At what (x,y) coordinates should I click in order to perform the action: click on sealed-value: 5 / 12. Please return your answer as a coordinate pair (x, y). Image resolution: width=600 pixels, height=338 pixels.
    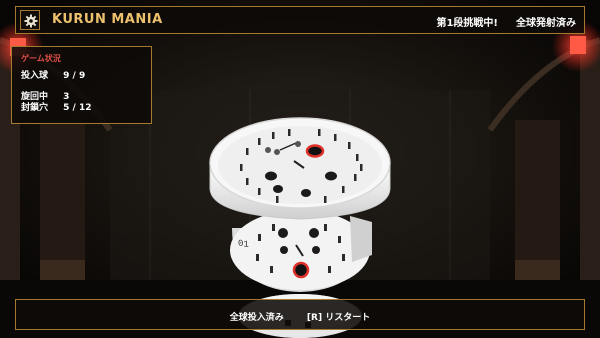
    Looking at the image, I should click on (77, 108).